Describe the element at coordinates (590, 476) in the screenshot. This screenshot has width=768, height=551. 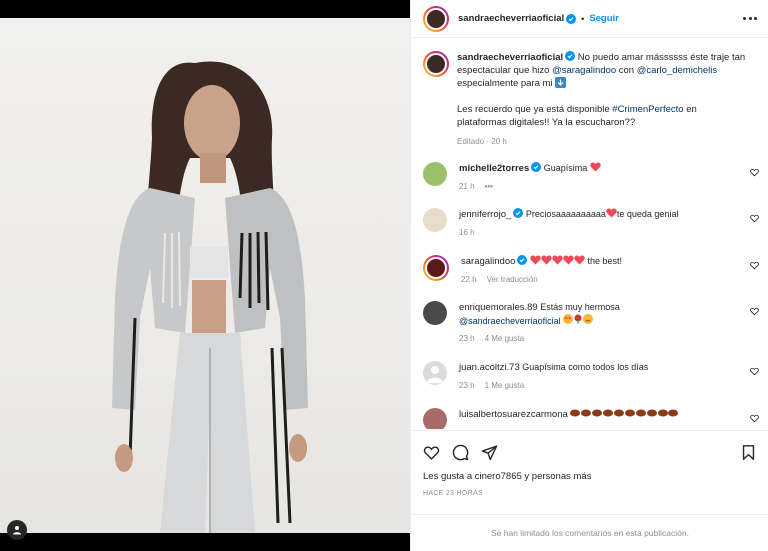
I see `likes-summary: Les gusta a cinero7865 y personas más` at that location.